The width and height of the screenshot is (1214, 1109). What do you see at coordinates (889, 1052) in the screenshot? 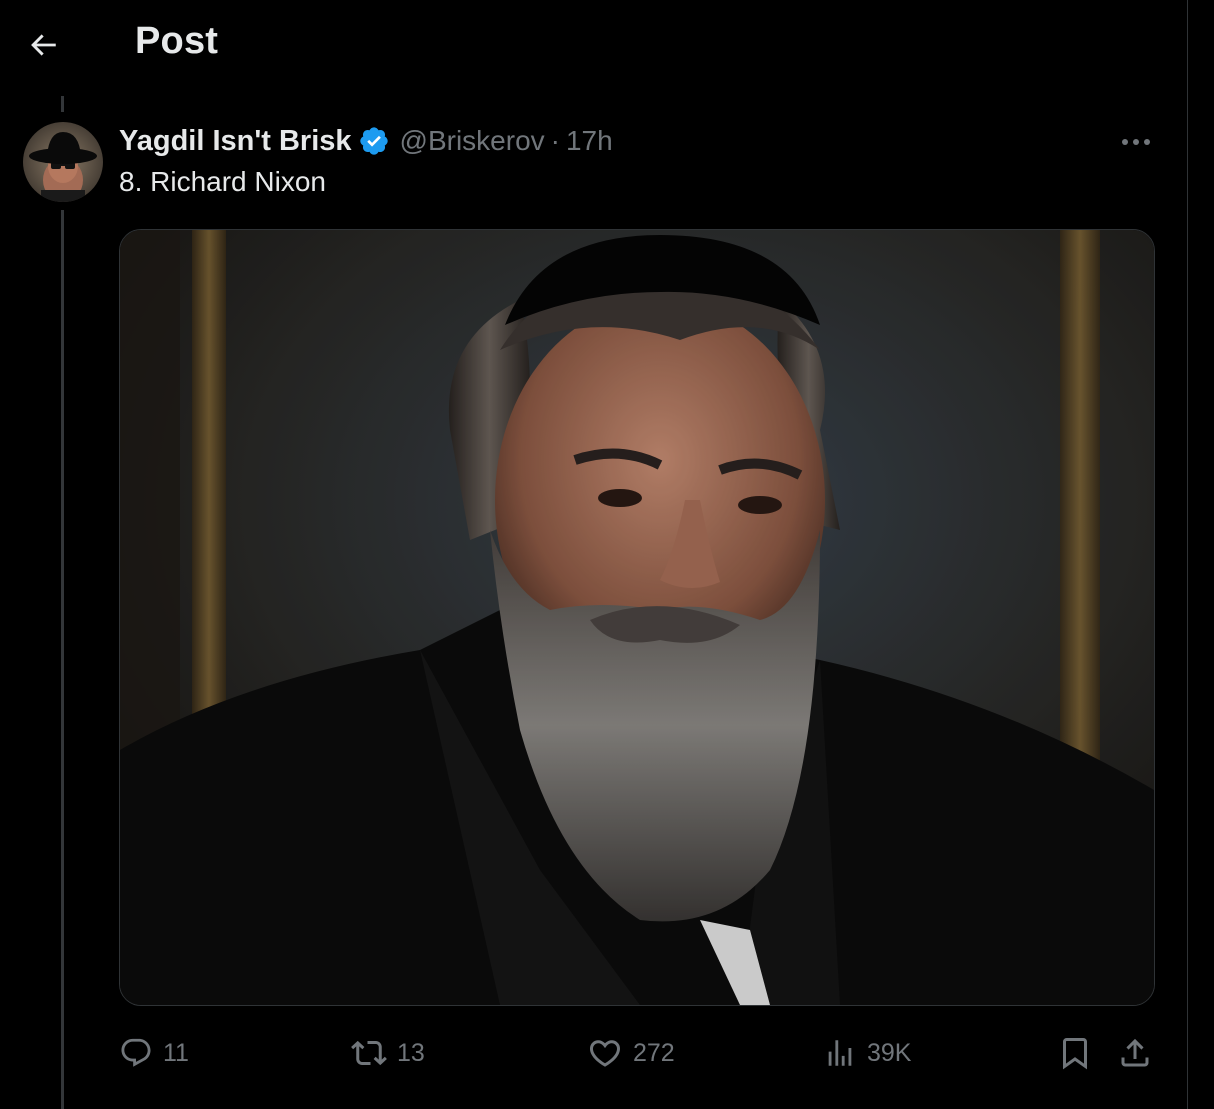
I see `view-count: 39K` at bounding box center [889, 1052].